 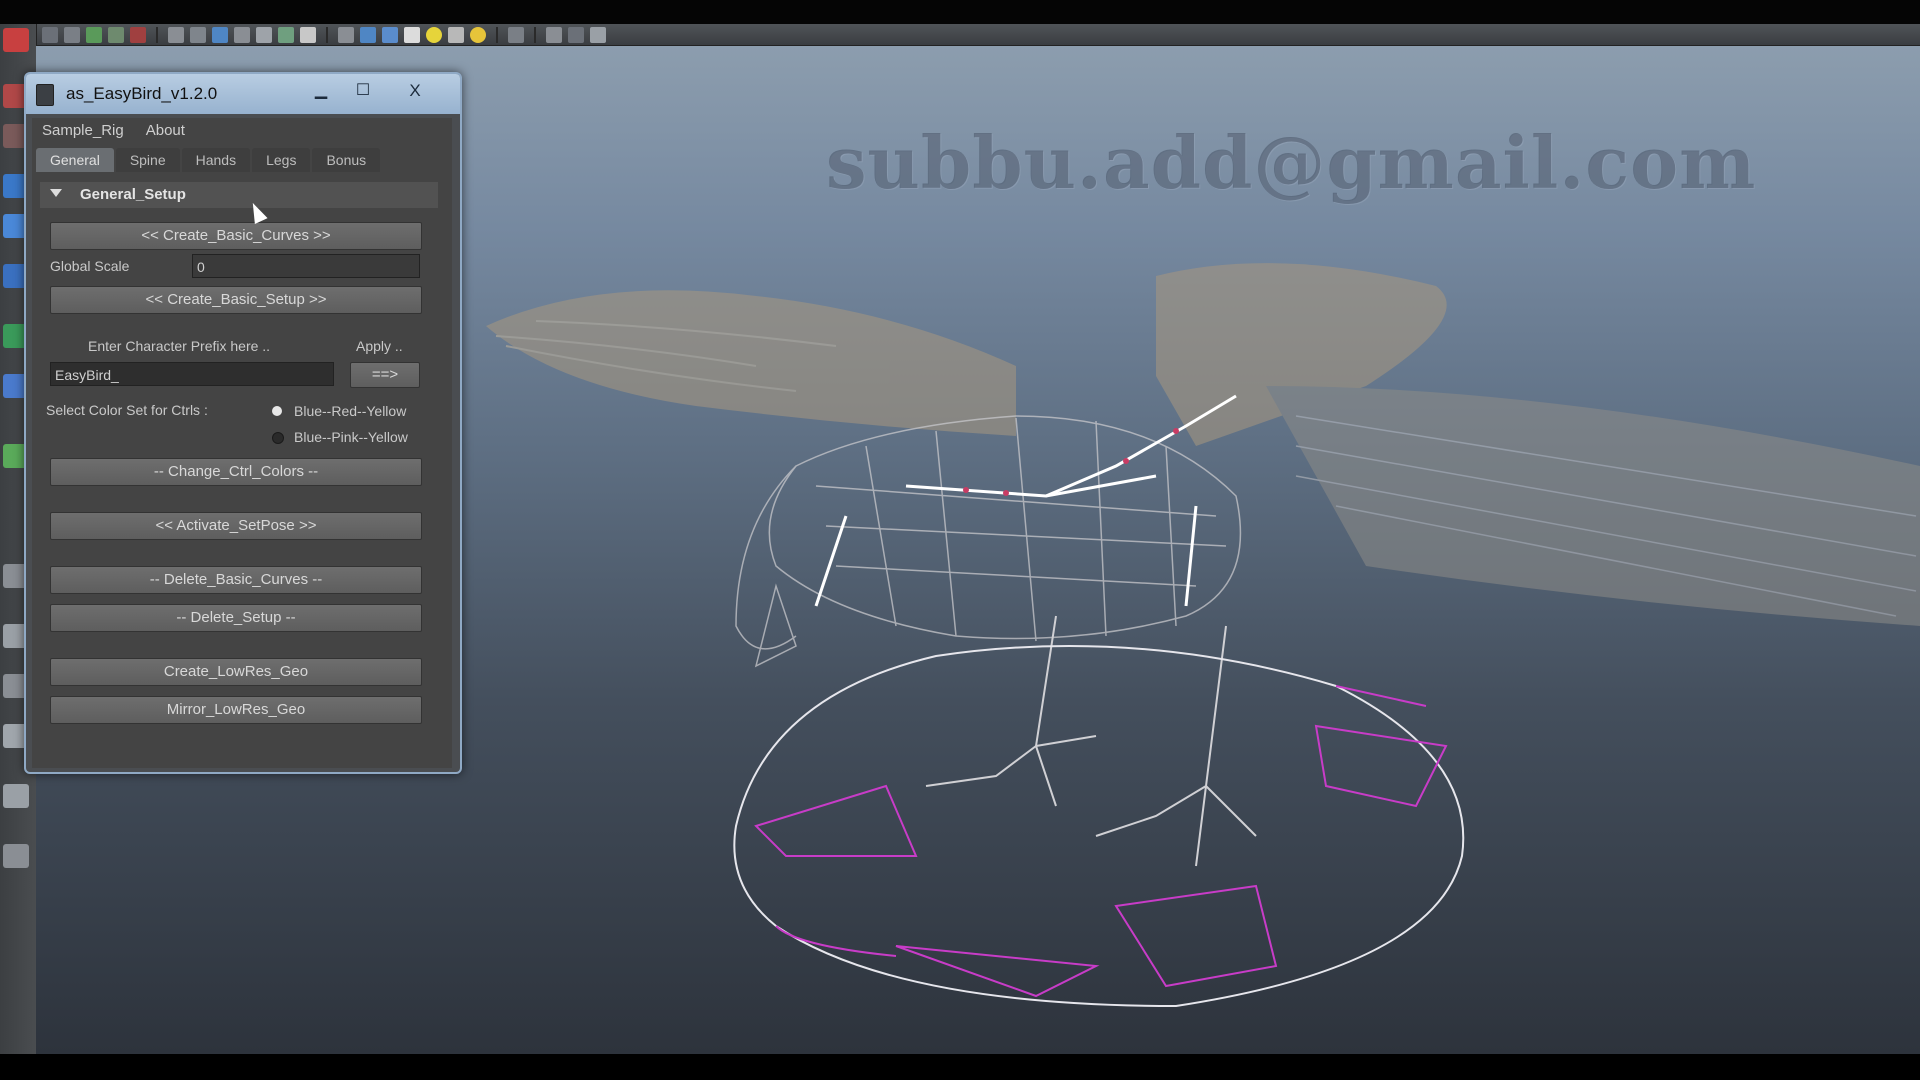 I want to click on close-button: X, so click(x=415, y=91).